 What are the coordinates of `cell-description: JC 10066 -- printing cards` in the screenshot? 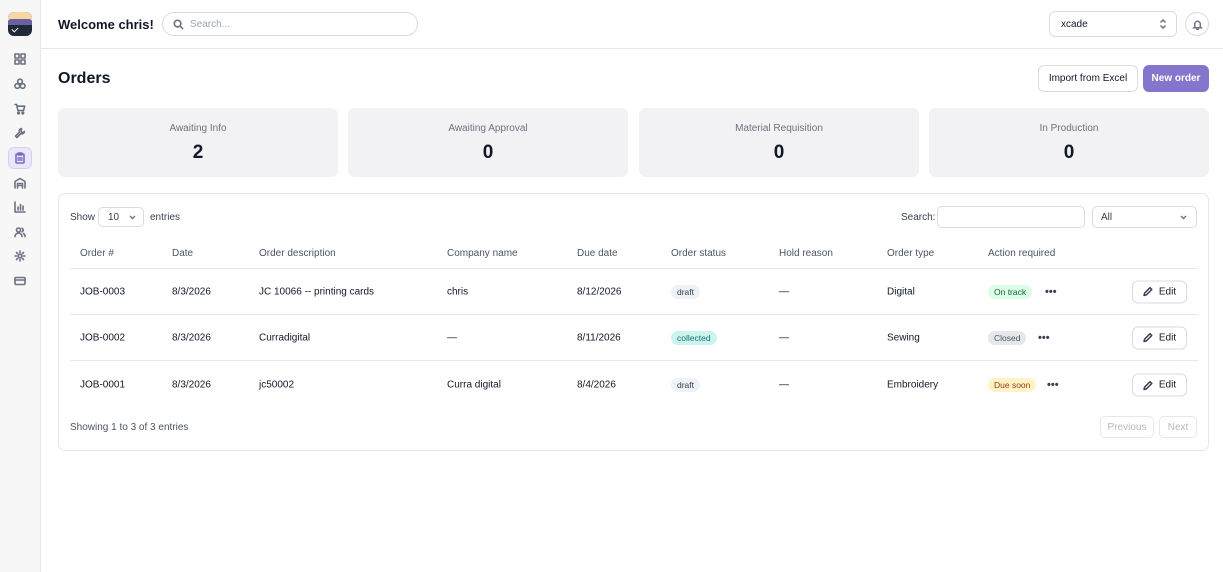 It's located at (317, 291).